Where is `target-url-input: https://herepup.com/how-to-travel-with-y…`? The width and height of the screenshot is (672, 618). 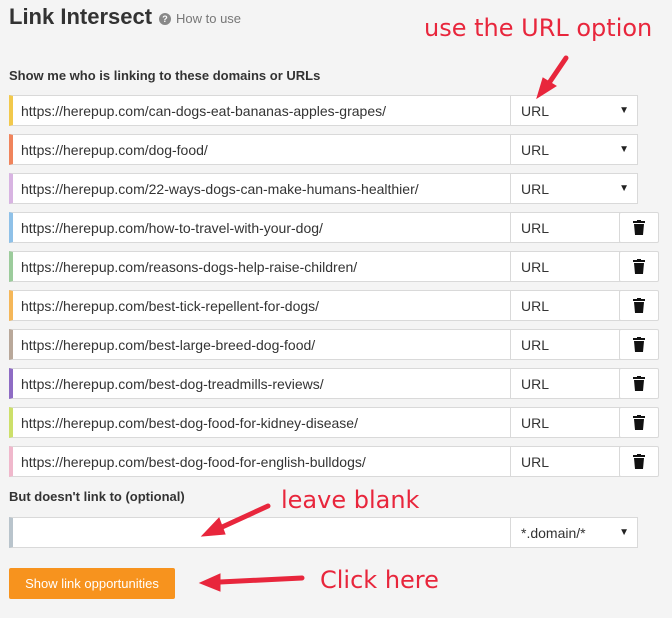
target-url-input: https://herepup.com/how-to-travel-with-y… is located at coordinates (260, 227).